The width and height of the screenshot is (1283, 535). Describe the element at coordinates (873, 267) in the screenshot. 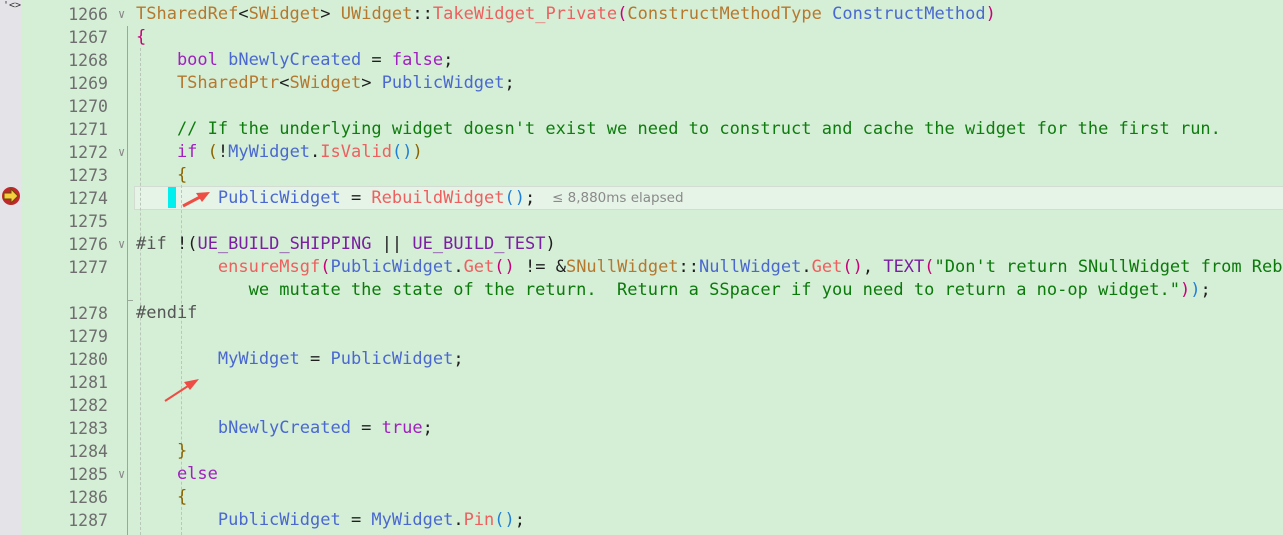

I see `code-token: ,` at that location.